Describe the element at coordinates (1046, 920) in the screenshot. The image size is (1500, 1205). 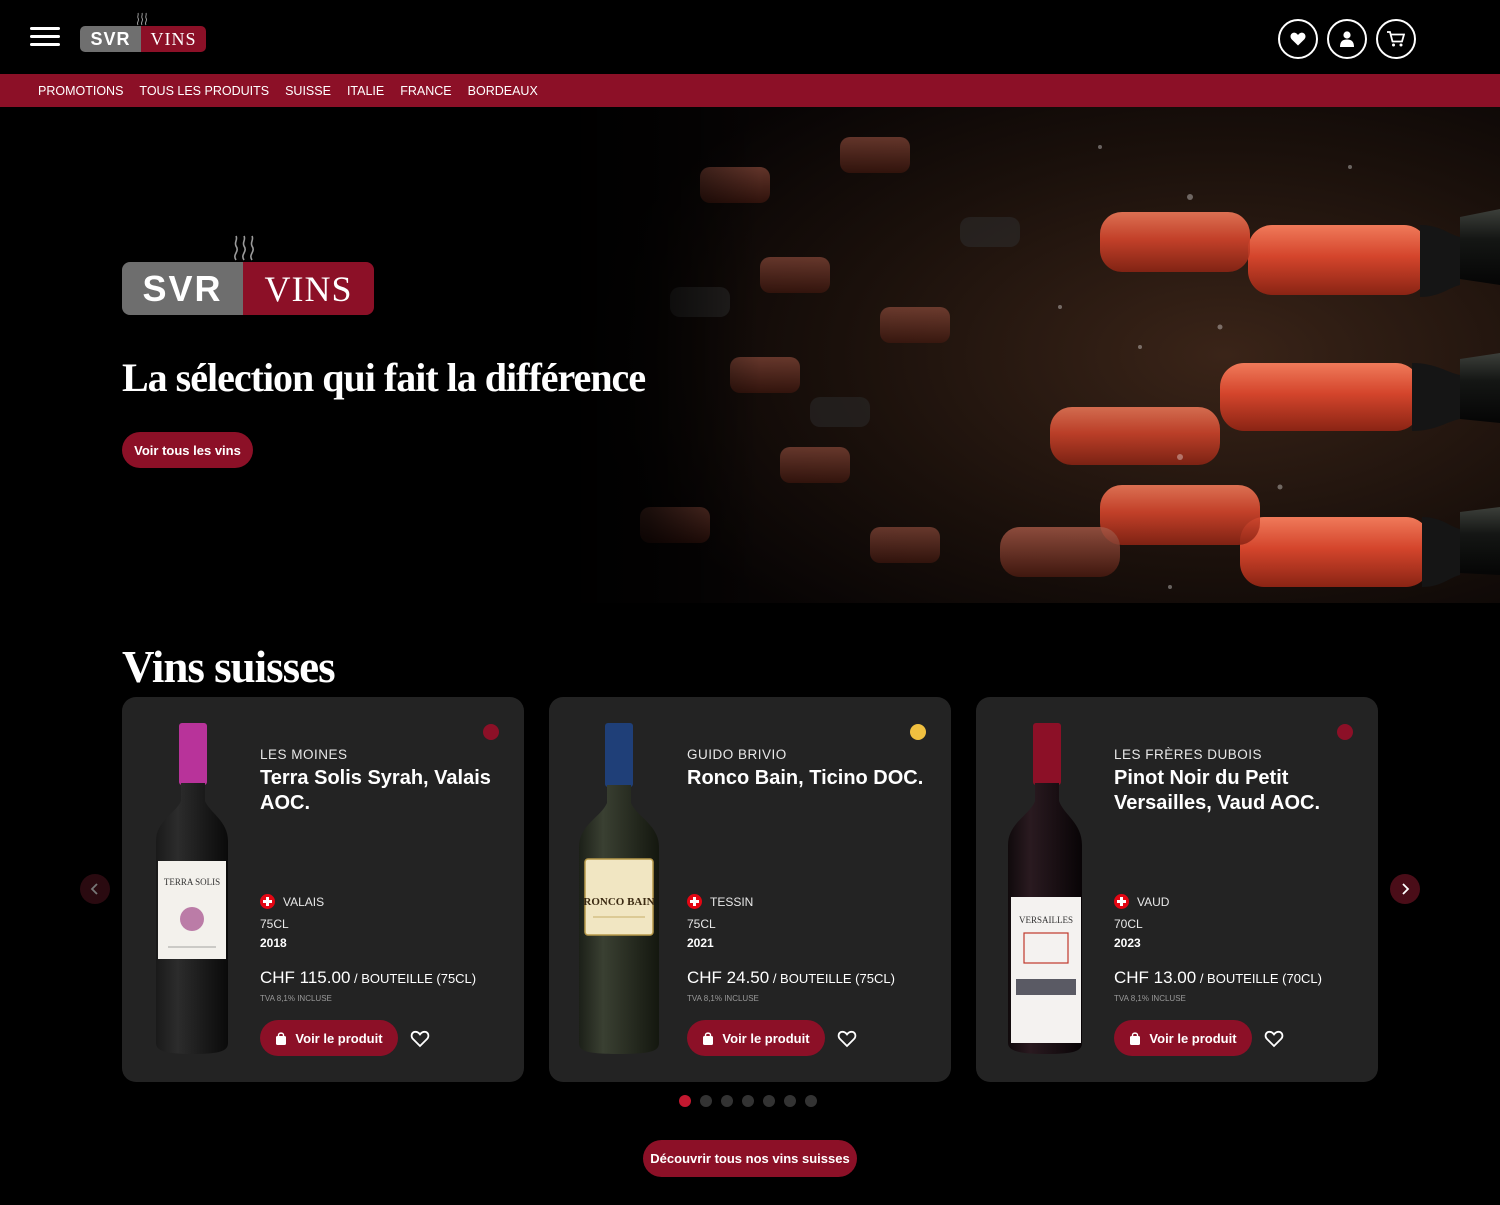
I see `bottle-label-text: VERSAILLES` at that location.